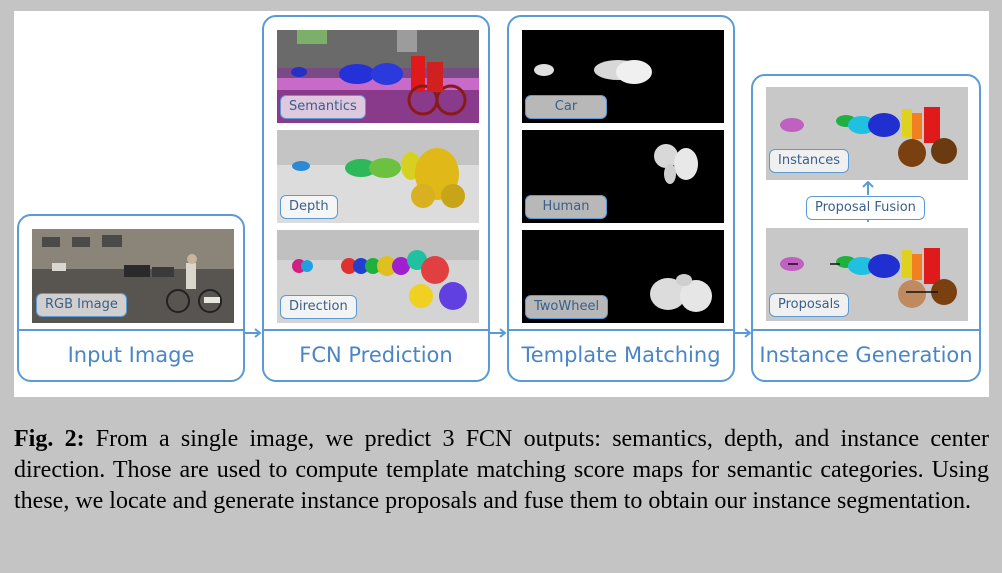  I want to click on proposals-map: Proposals, so click(867, 274).